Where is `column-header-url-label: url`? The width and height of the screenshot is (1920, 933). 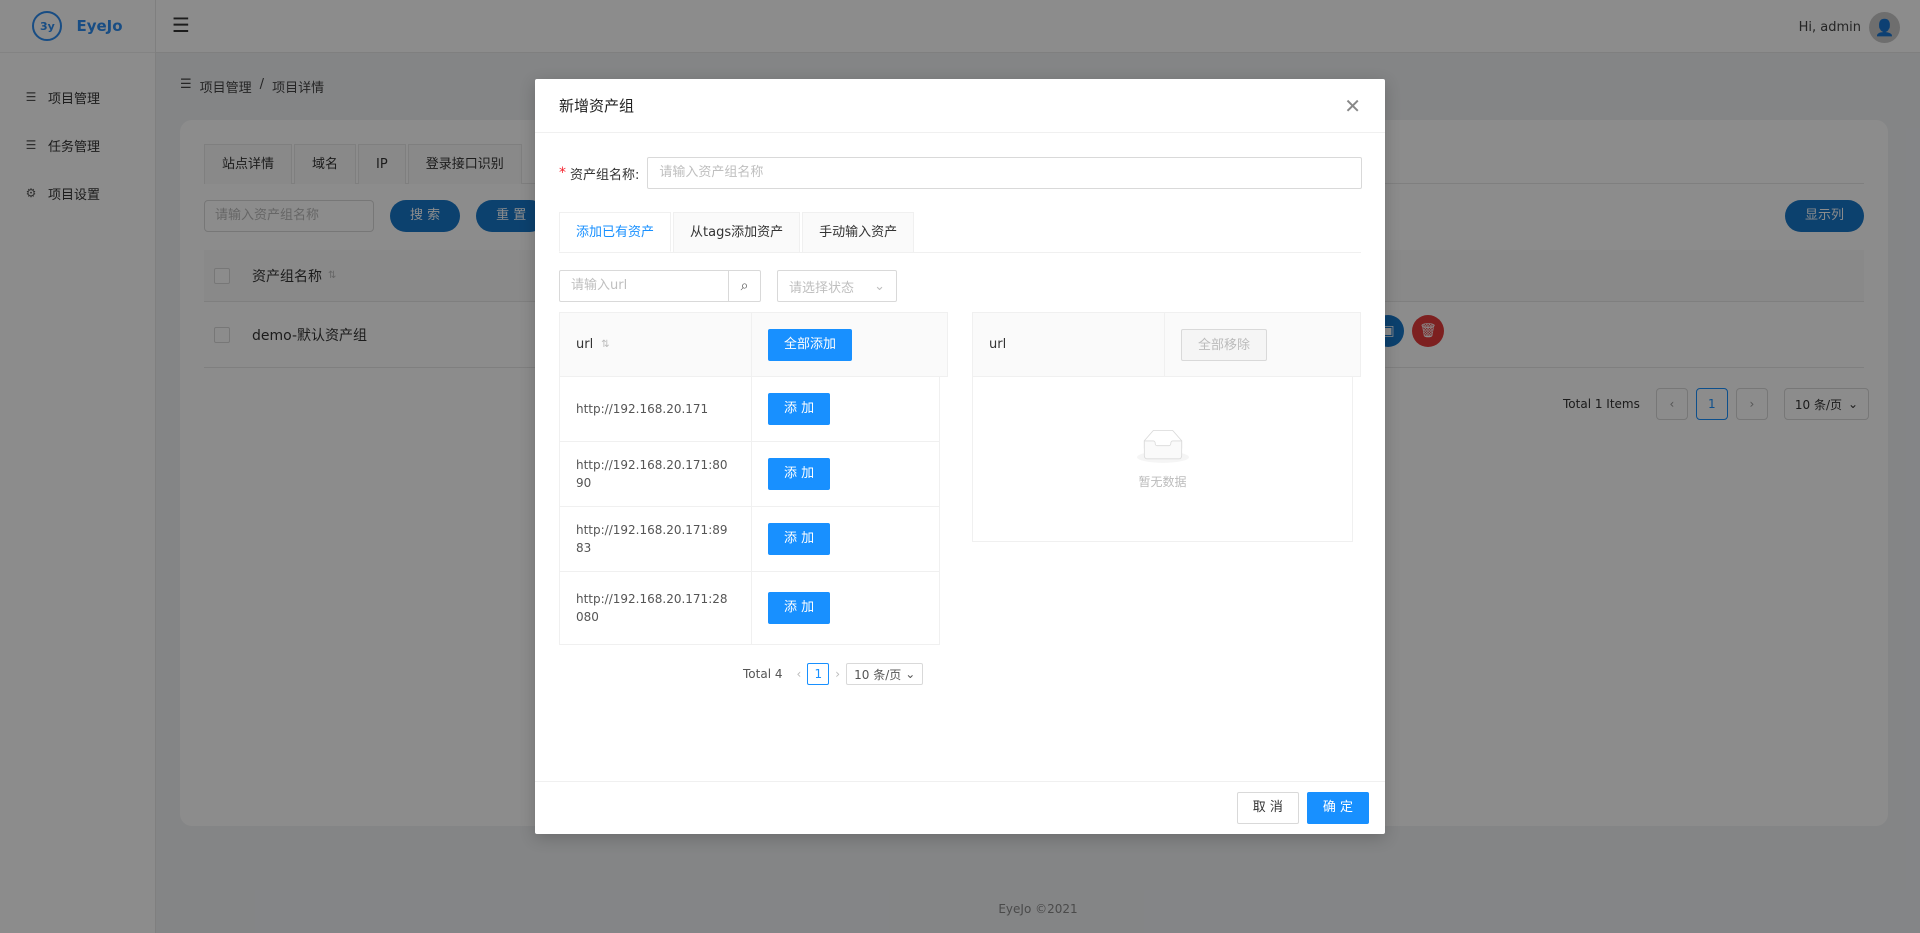
column-header-url-label: url is located at coordinates (585, 344).